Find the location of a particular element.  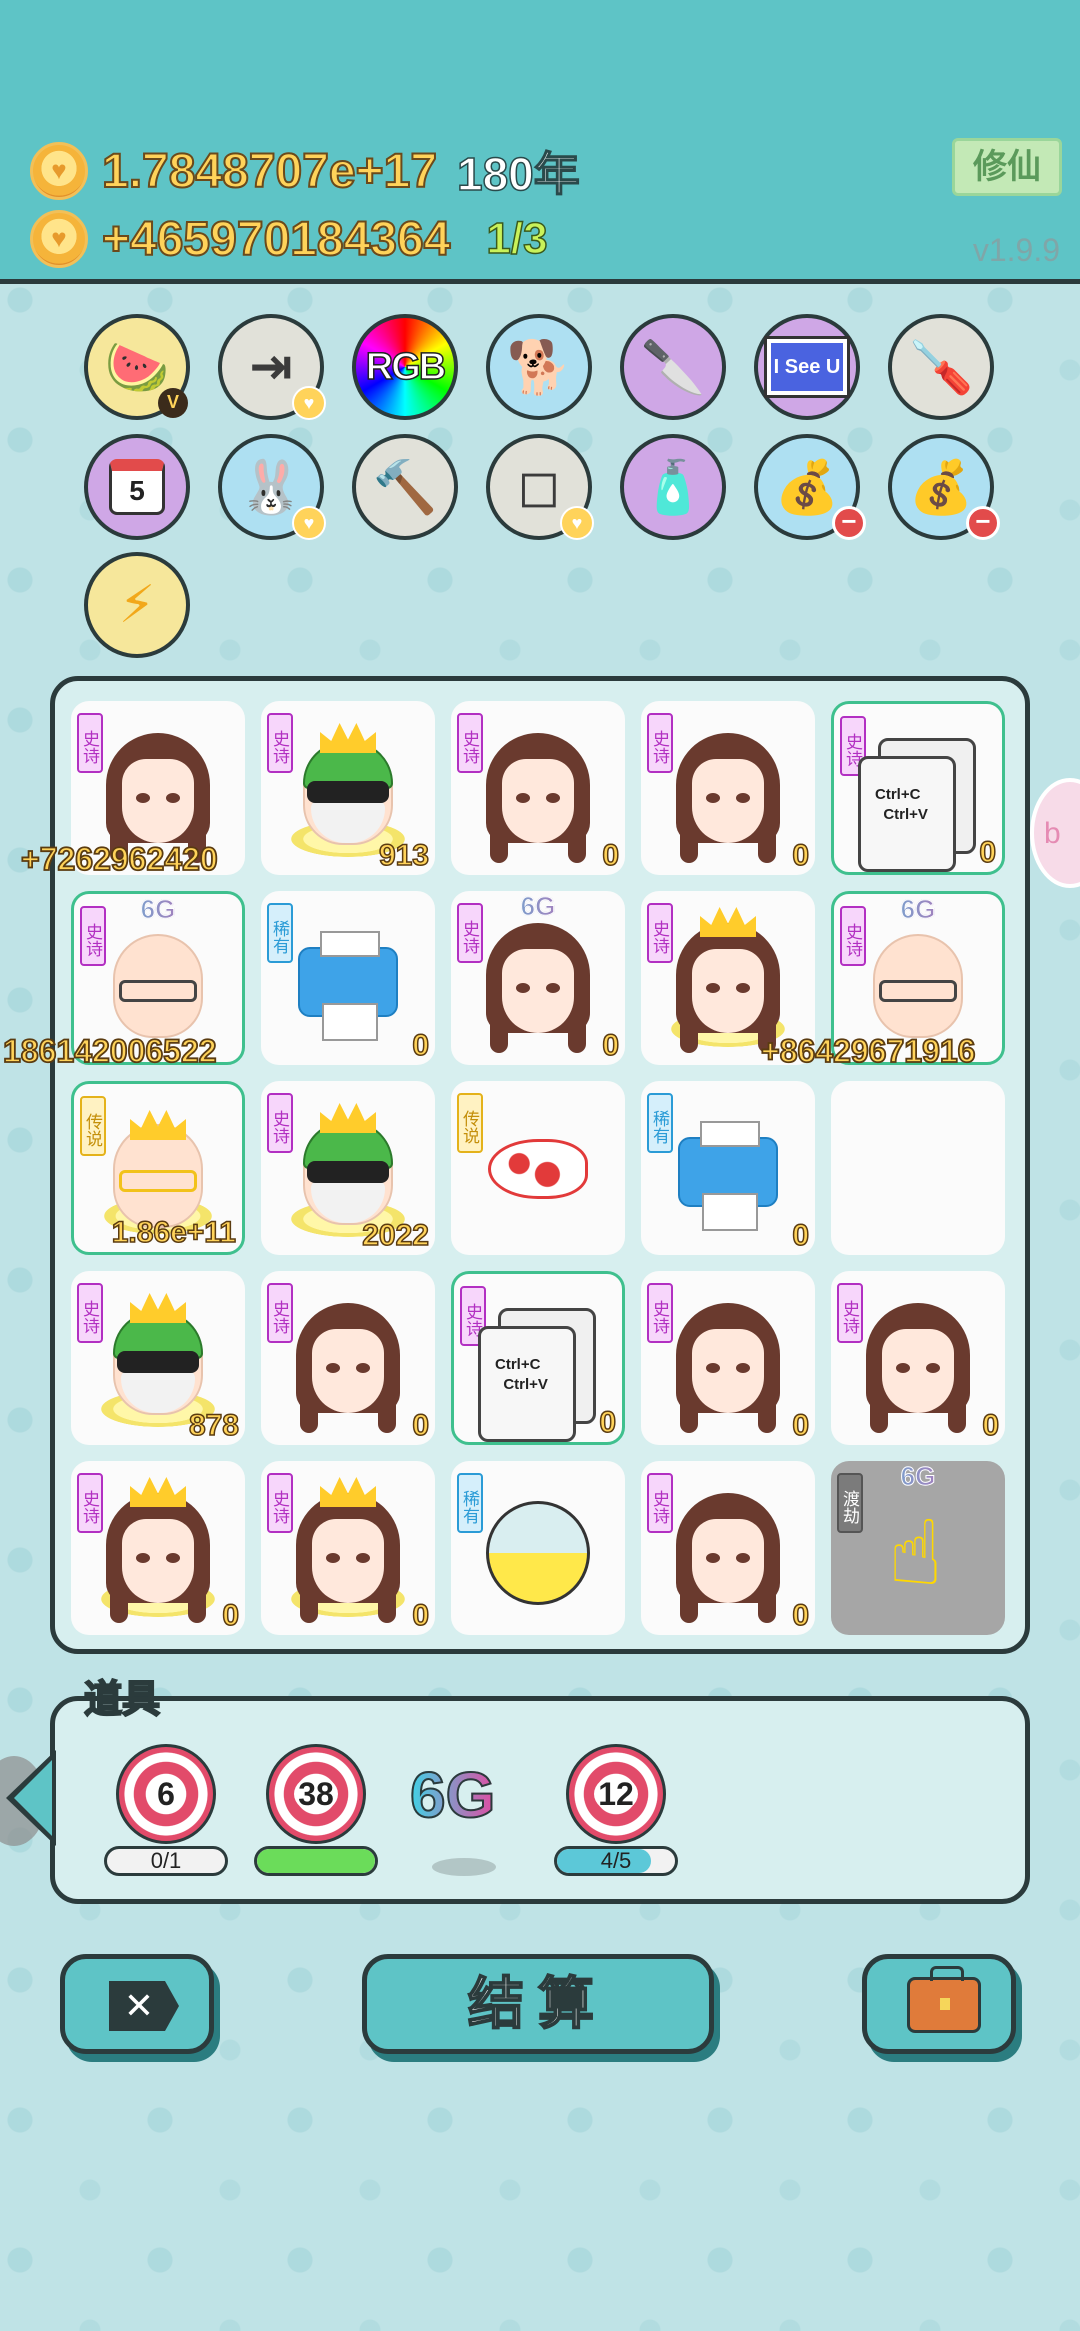

target-prop-icon: 38 is located at coordinates (316, 1794).